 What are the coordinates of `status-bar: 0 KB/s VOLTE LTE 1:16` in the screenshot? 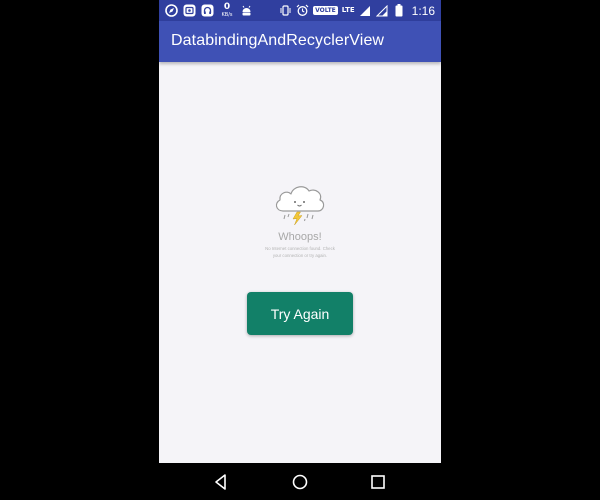 It's located at (300, 10).